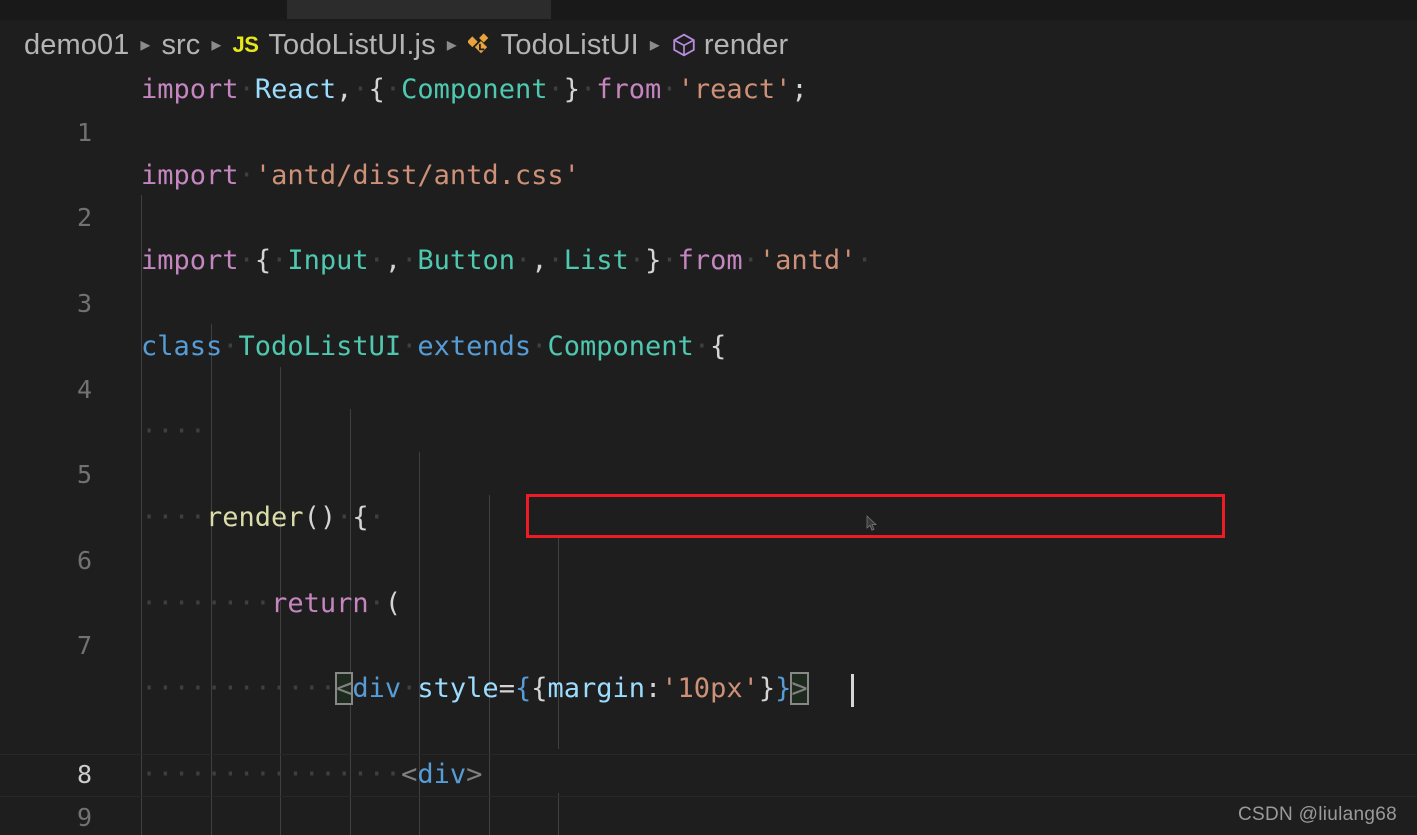  I want to click on line-number: 3, so click(84, 303).